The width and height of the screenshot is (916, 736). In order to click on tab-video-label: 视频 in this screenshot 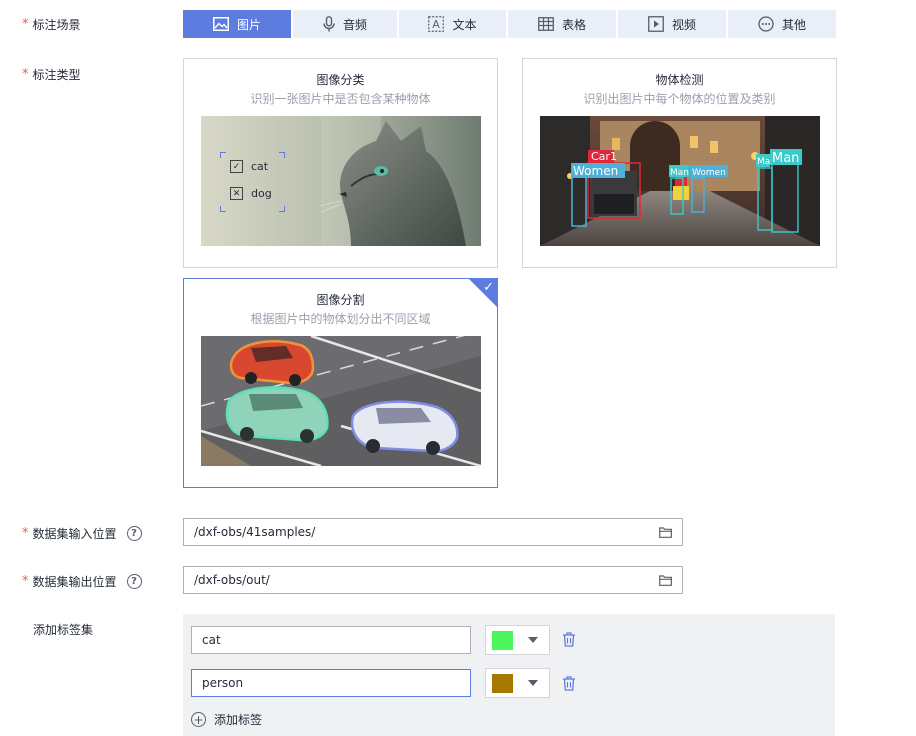, I will do `click(683, 24)`.